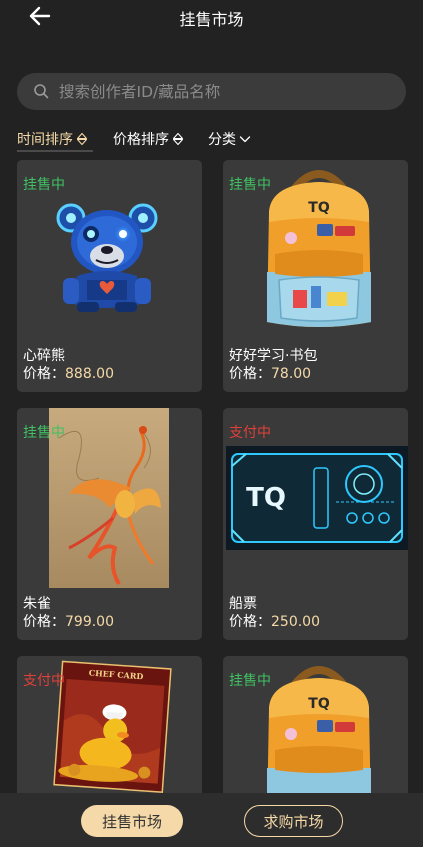  I want to click on collectible-card: 挂售中 朱雀 价格：799.00, so click(109, 524).